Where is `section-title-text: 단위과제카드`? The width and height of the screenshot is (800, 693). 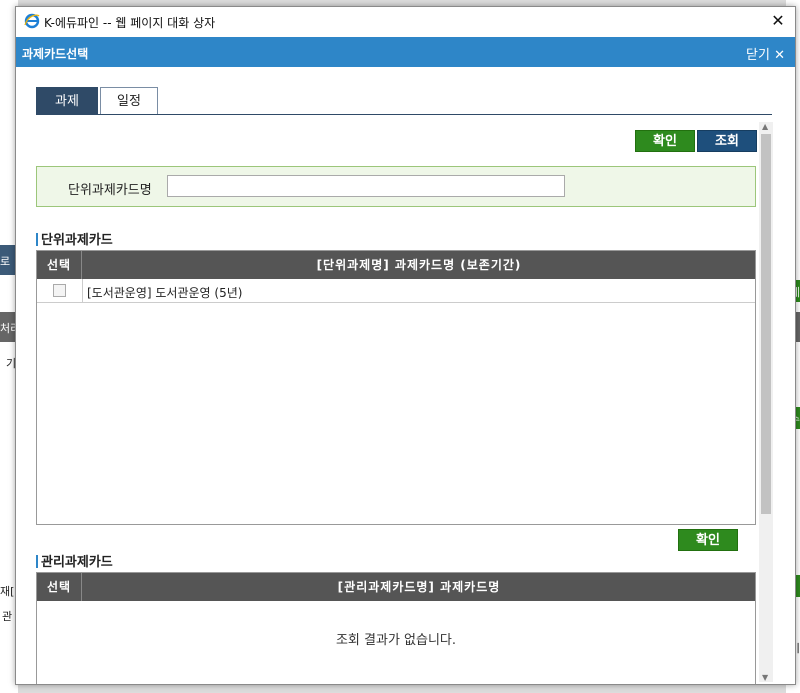 section-title-text: 단위과제카드 is located at coordinates (77, 240).